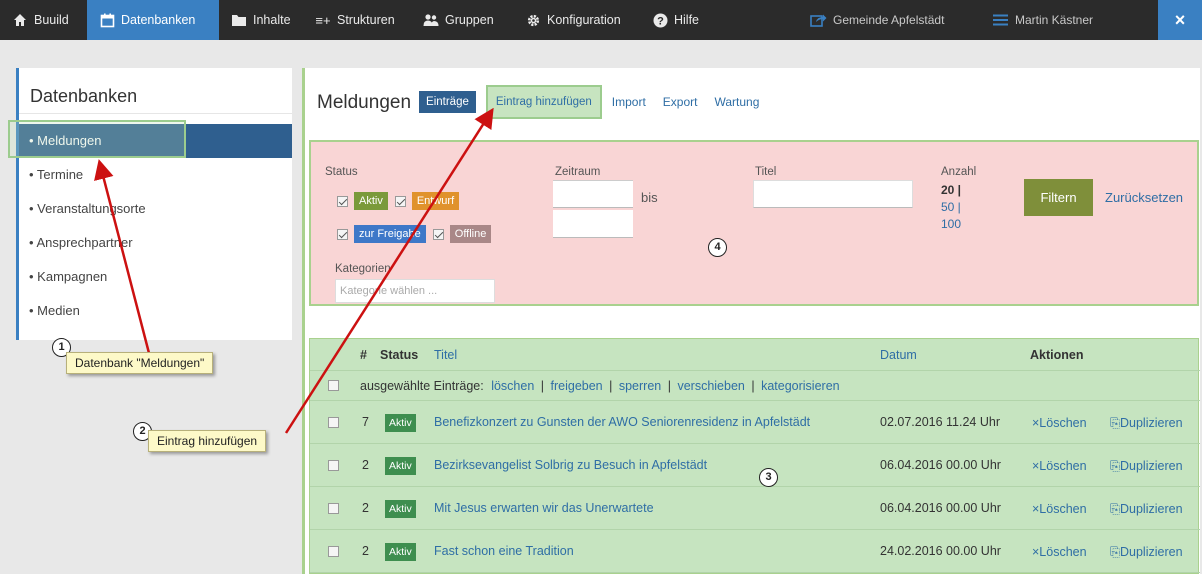  What do you see at coordinates (577, 386) in the screenshot?
I see `bulk-release-link: freigeben` at bounding box center [577, 386].